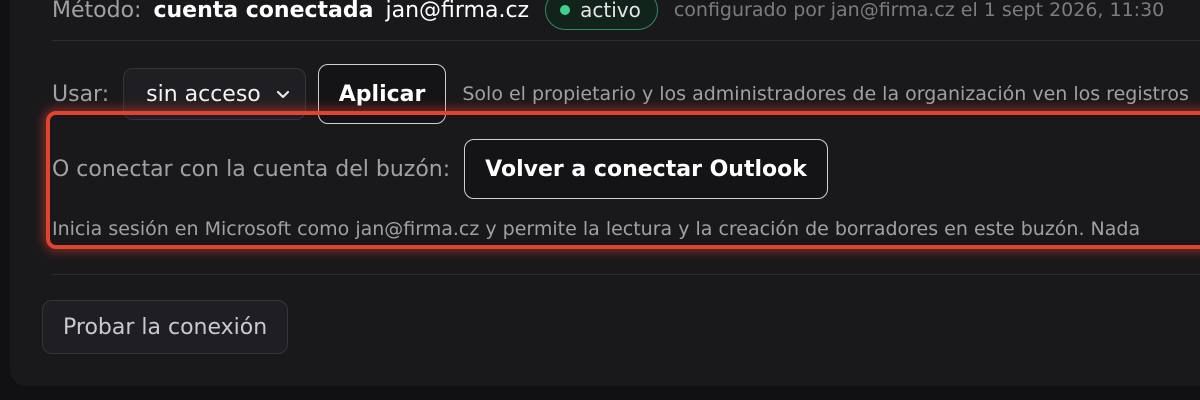  Describe the element at coordinates (81, 94) in the screenshot. I see `use-label: Usar:` at that location.